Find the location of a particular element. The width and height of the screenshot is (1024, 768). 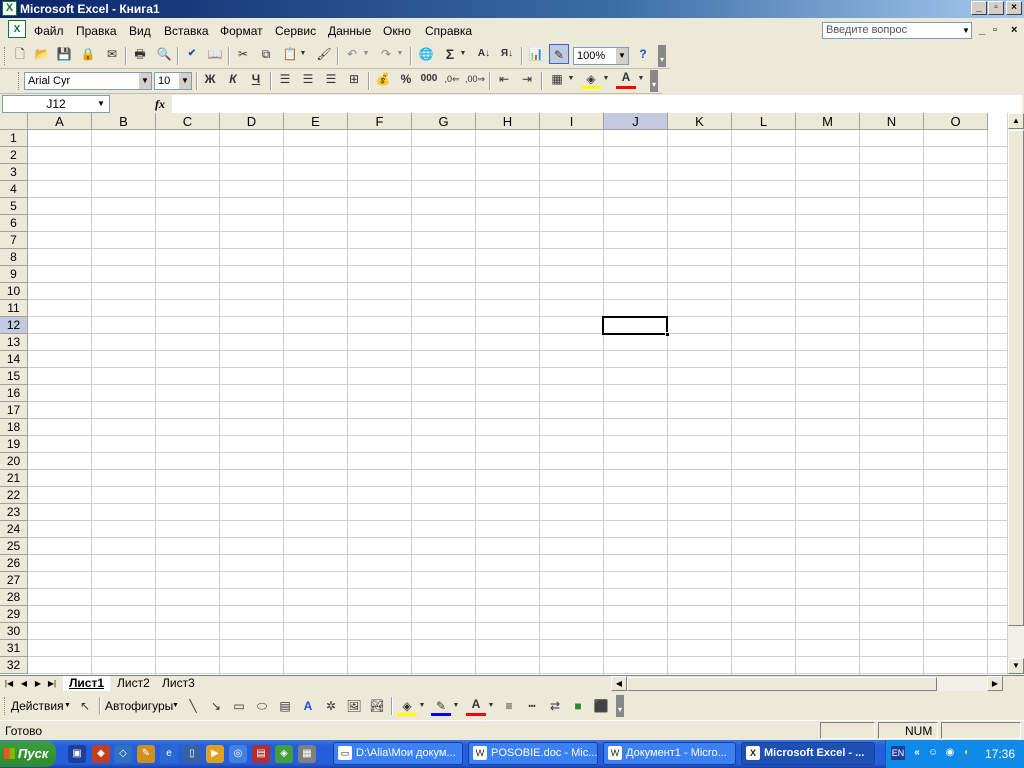

currency-icon: 💰 is located at coordinates (383, 79).